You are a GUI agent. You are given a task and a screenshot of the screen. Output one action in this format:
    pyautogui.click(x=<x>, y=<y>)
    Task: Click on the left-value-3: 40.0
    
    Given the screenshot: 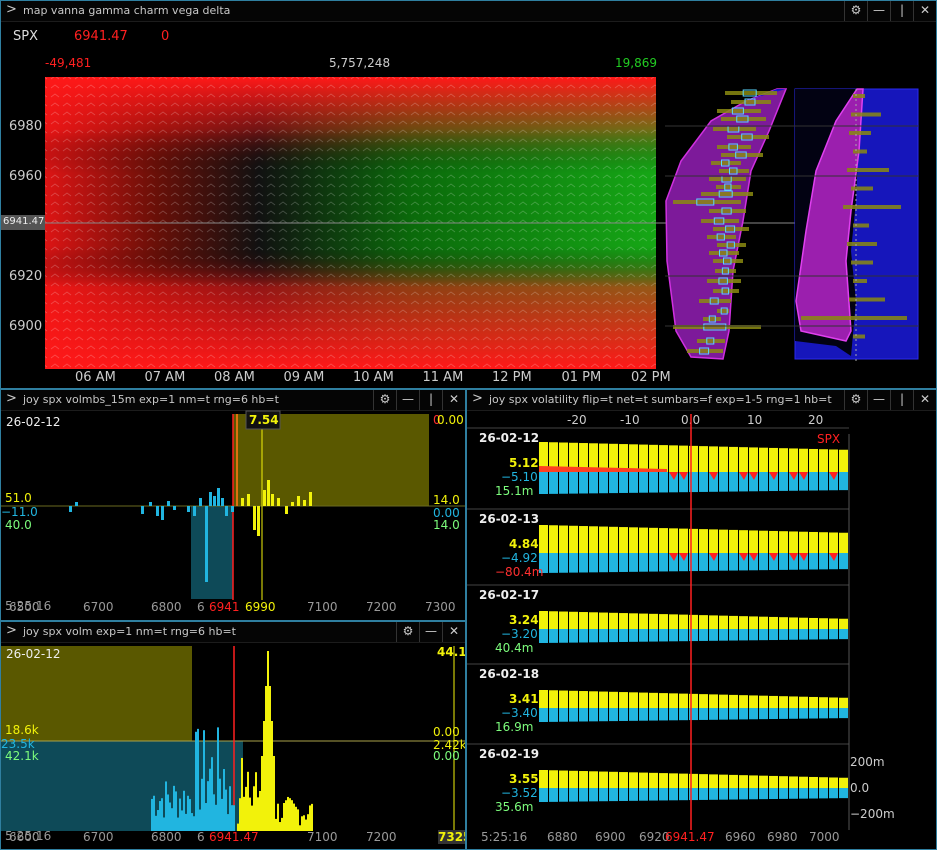 What is the action you would take?
    pyautogui.click(x=18, y=525)
    